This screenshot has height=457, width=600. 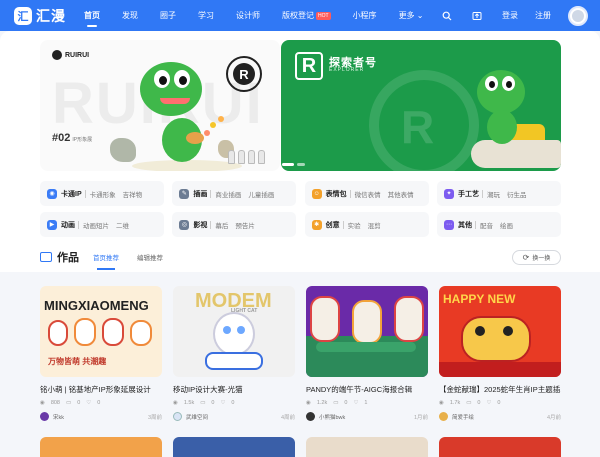 What do you see at coordinates (234, 331) in the screenshot?
I see `work-thumbnail: MODEM LIGHT CAT` at bounding box center [234, 331].